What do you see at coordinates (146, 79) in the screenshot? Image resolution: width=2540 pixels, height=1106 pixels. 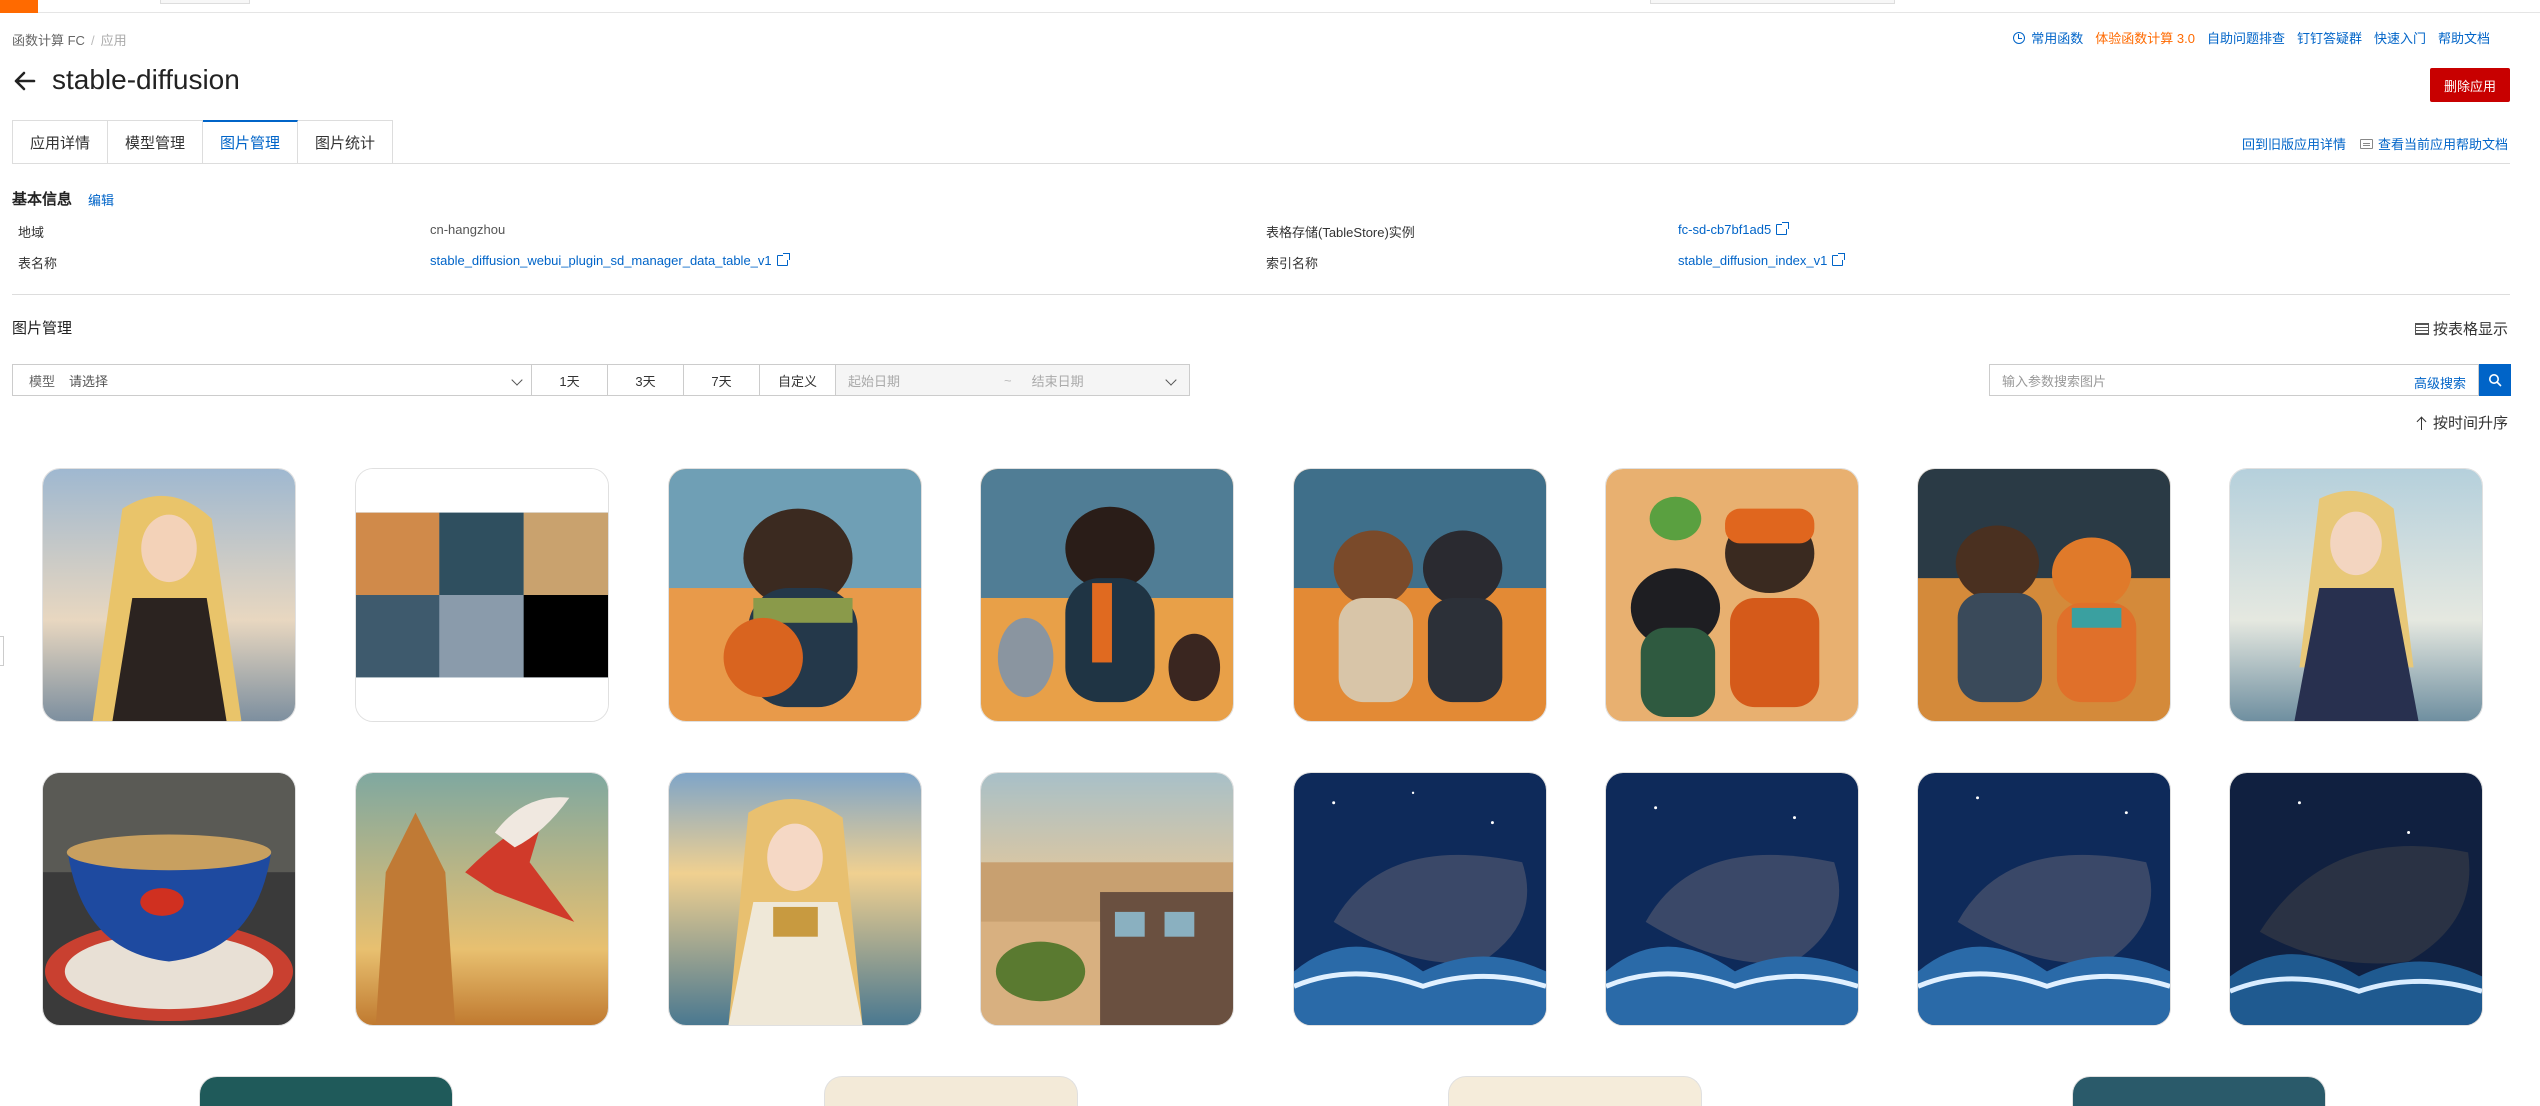 I see `page-title: stable-diffusion` at bounding box center [146, 79].